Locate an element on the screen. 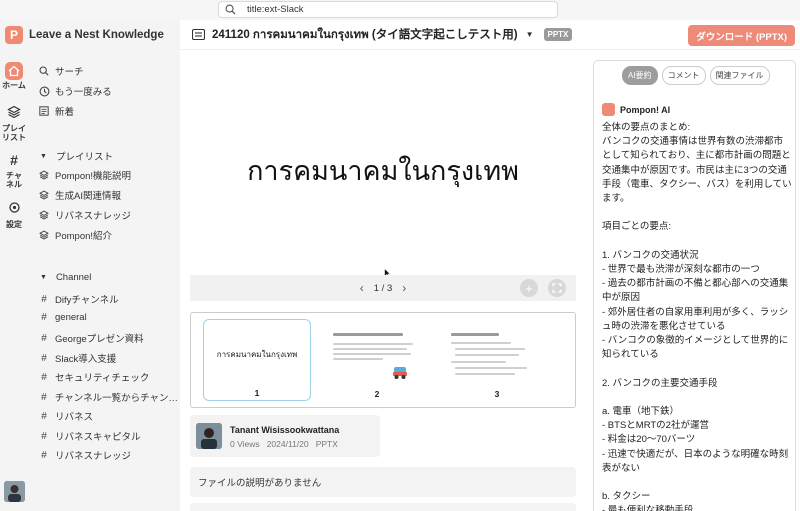 The width and height of the screenshot is (800, 511). new-icon is located at coordinates (44, 111).